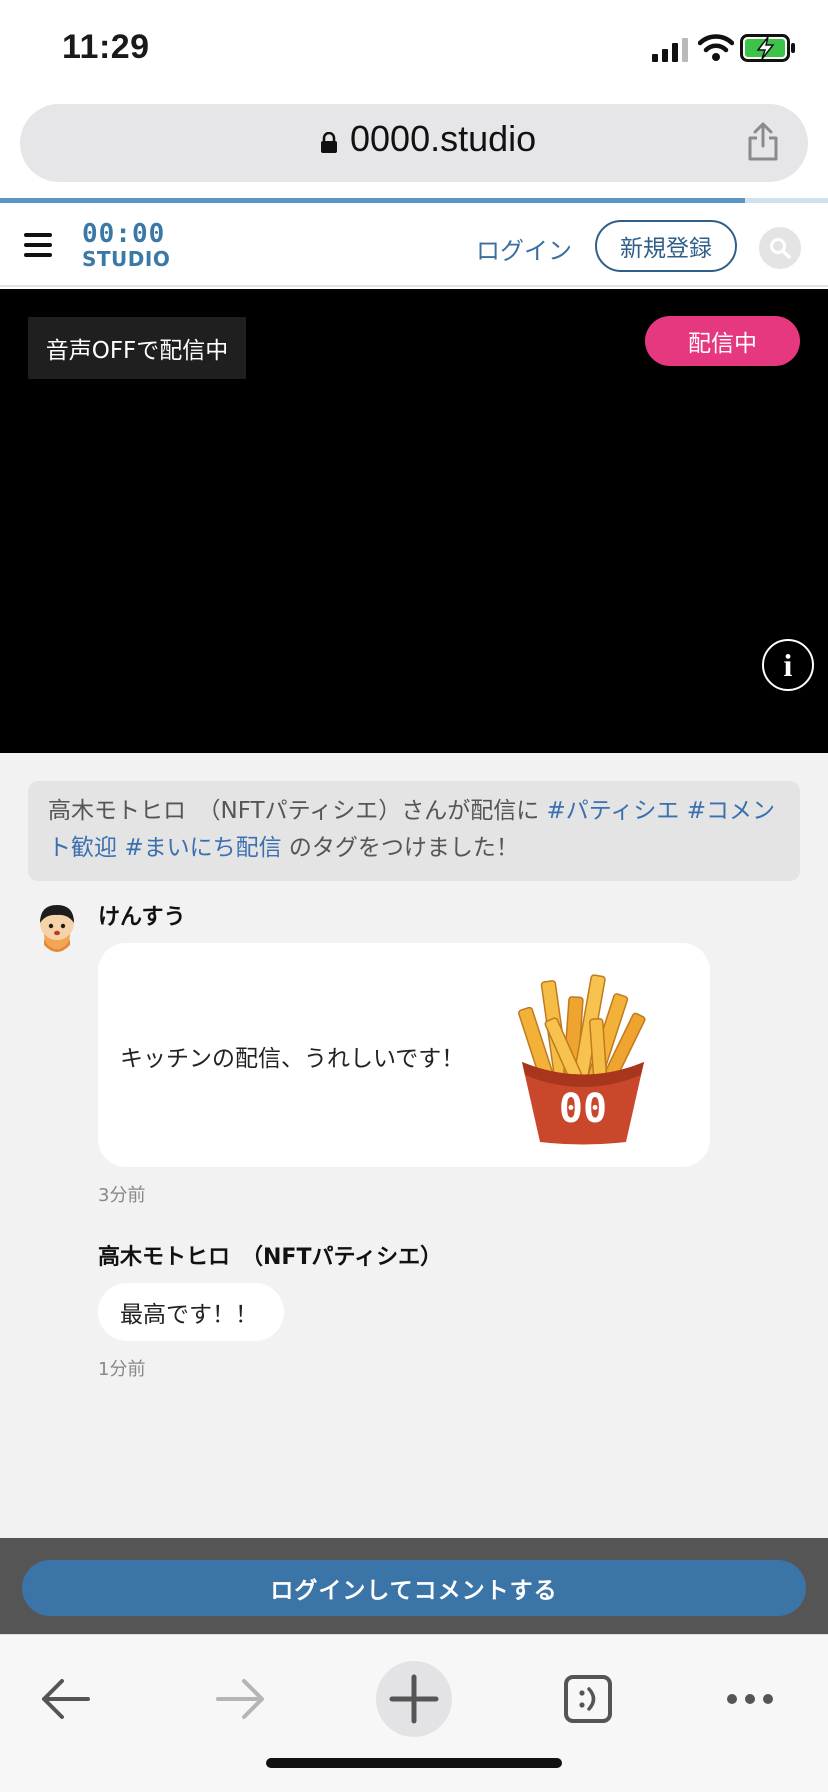  I want to click on logo-bottom-text: STUDIO, so click(126, 259).